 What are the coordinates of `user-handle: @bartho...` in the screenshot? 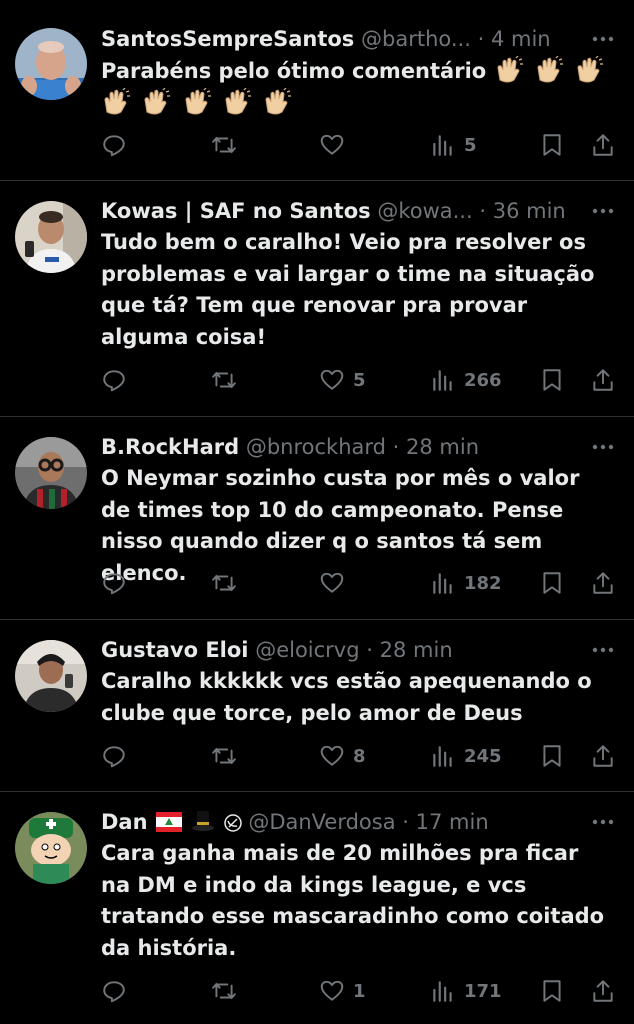 It's located at (416, 39).